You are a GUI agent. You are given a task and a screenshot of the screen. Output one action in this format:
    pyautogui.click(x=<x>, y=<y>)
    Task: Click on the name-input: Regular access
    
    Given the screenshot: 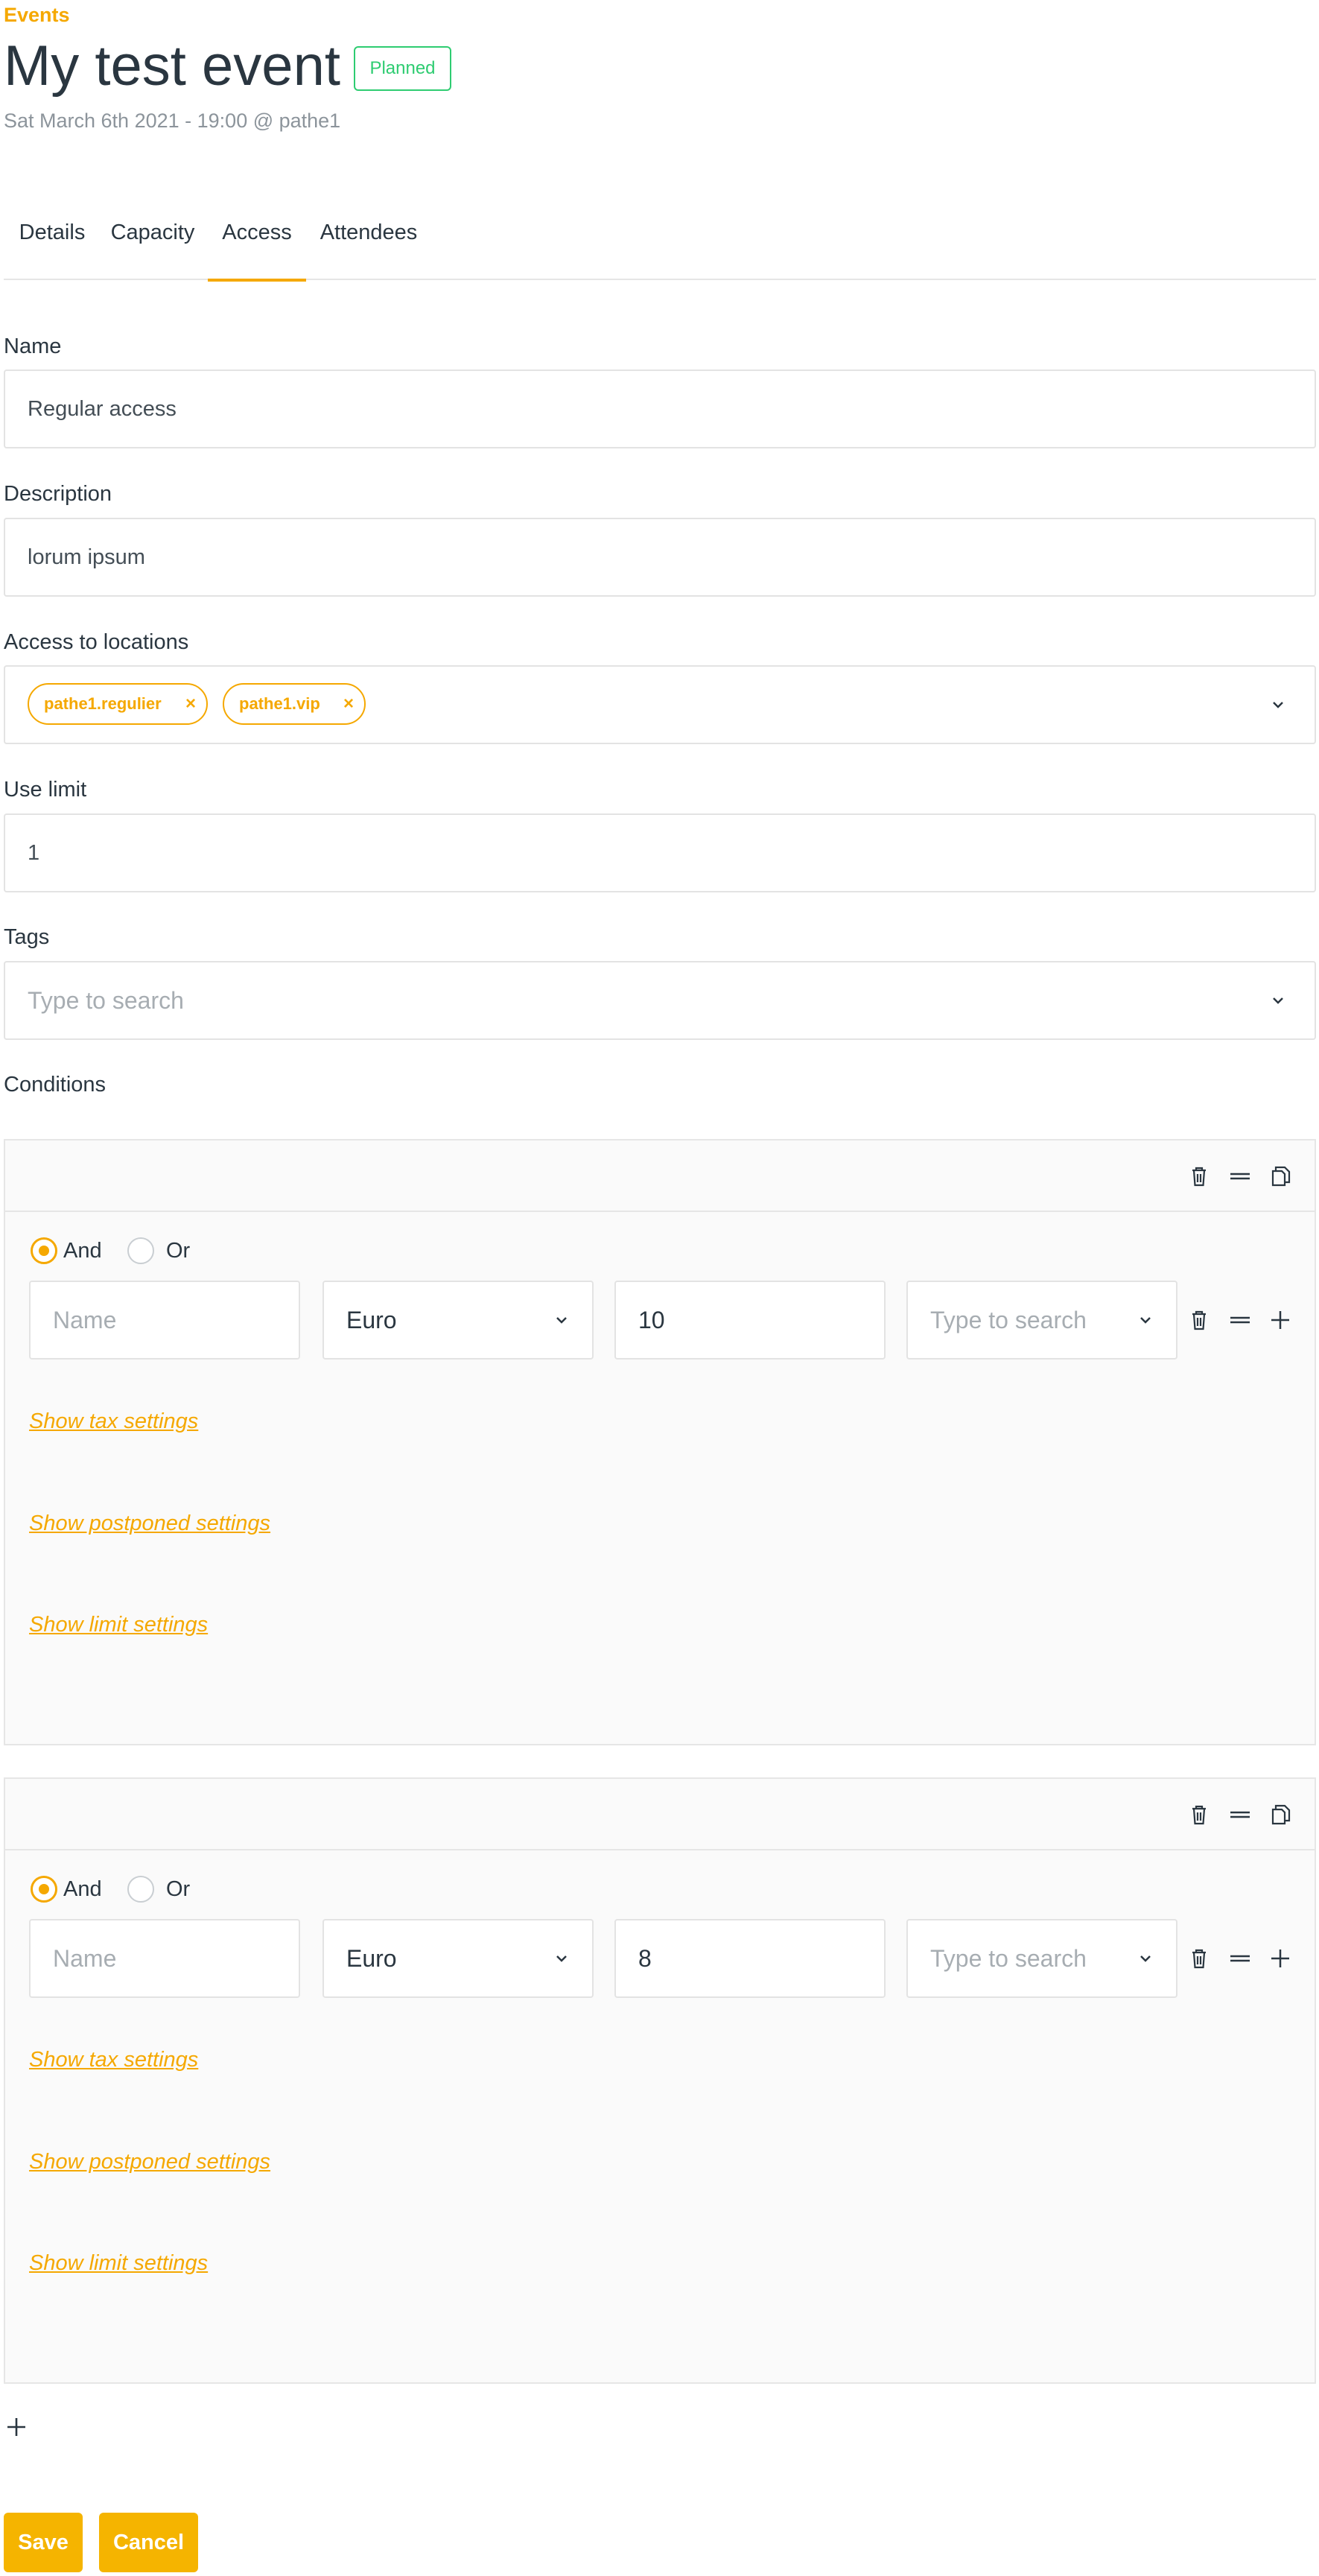 What is the action you would take?
    pyautogui.click(x=660, y=409)
    